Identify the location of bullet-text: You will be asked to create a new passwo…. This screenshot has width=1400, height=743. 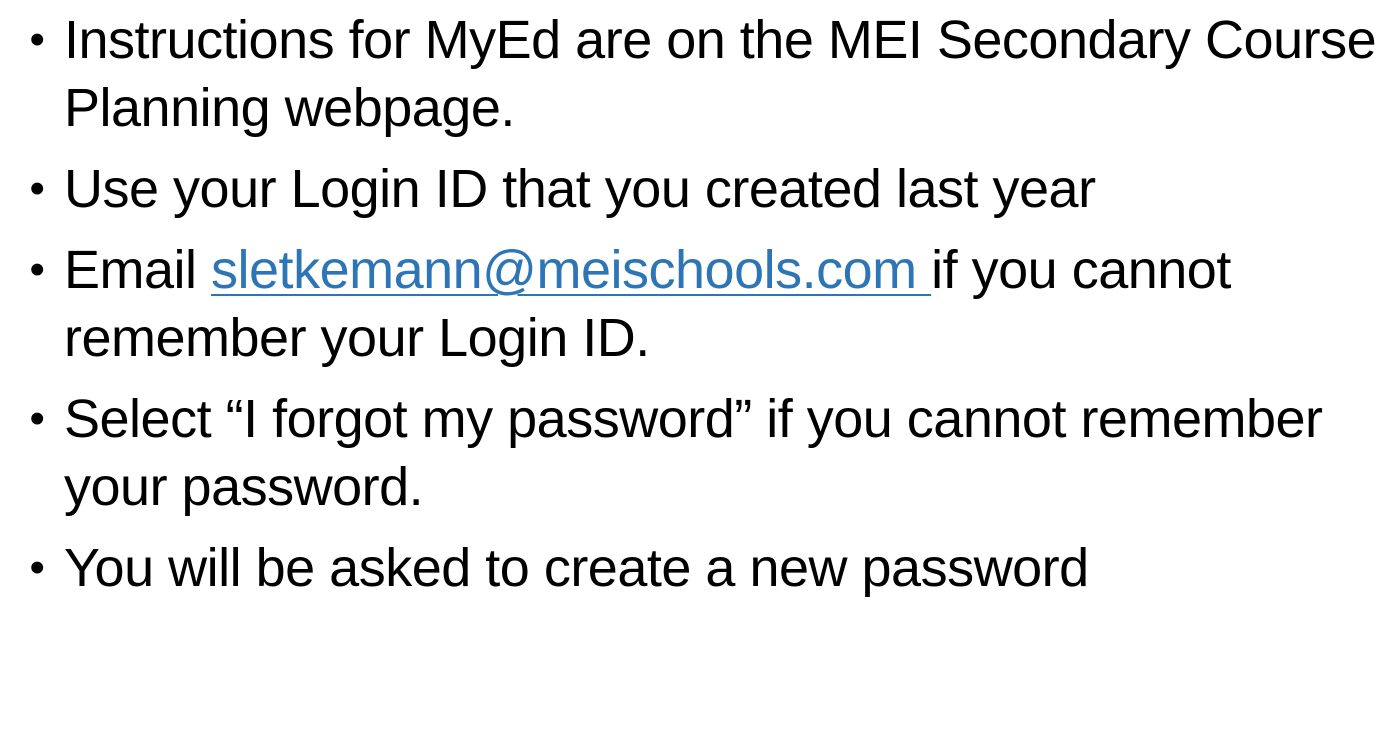
(576, 568).